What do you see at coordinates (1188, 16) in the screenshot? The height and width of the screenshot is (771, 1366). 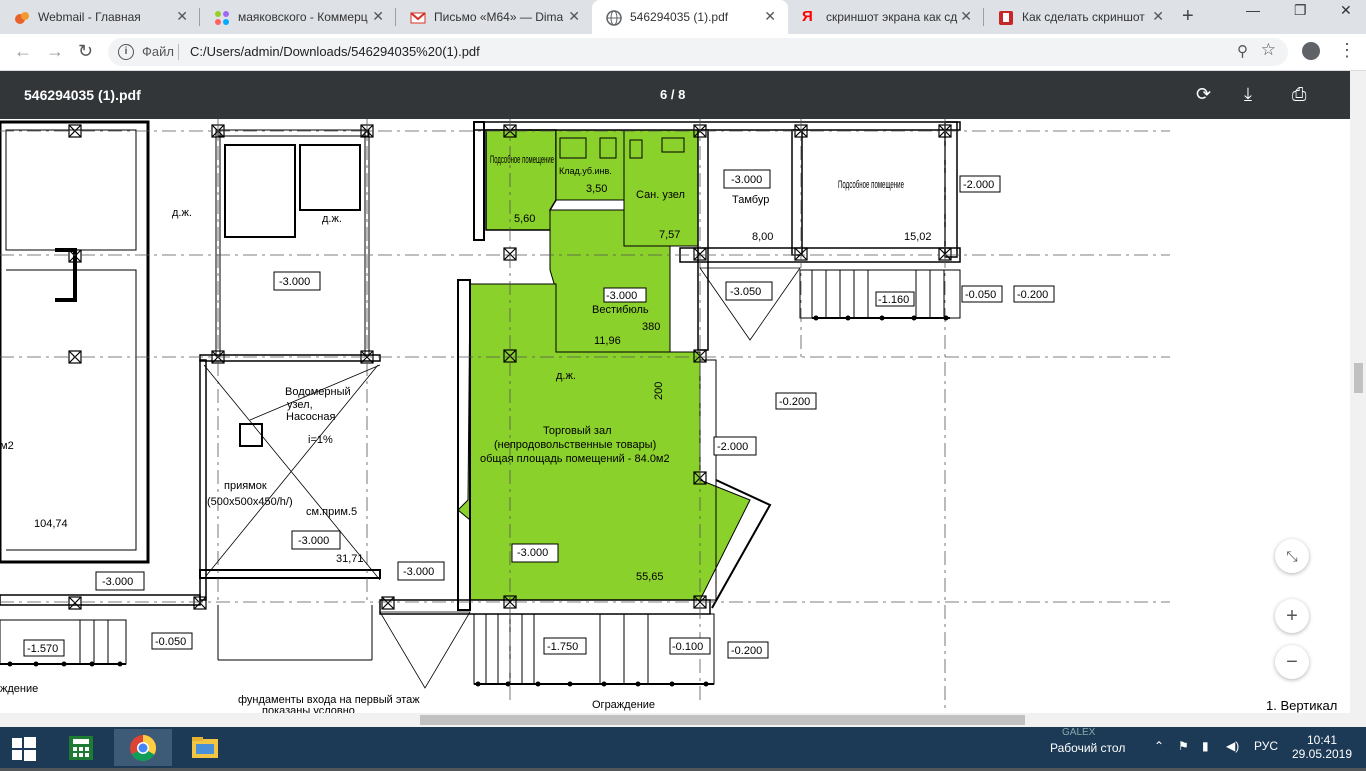 I see `new-tab-plus-icon: +` at bounding box center [1188, 16].